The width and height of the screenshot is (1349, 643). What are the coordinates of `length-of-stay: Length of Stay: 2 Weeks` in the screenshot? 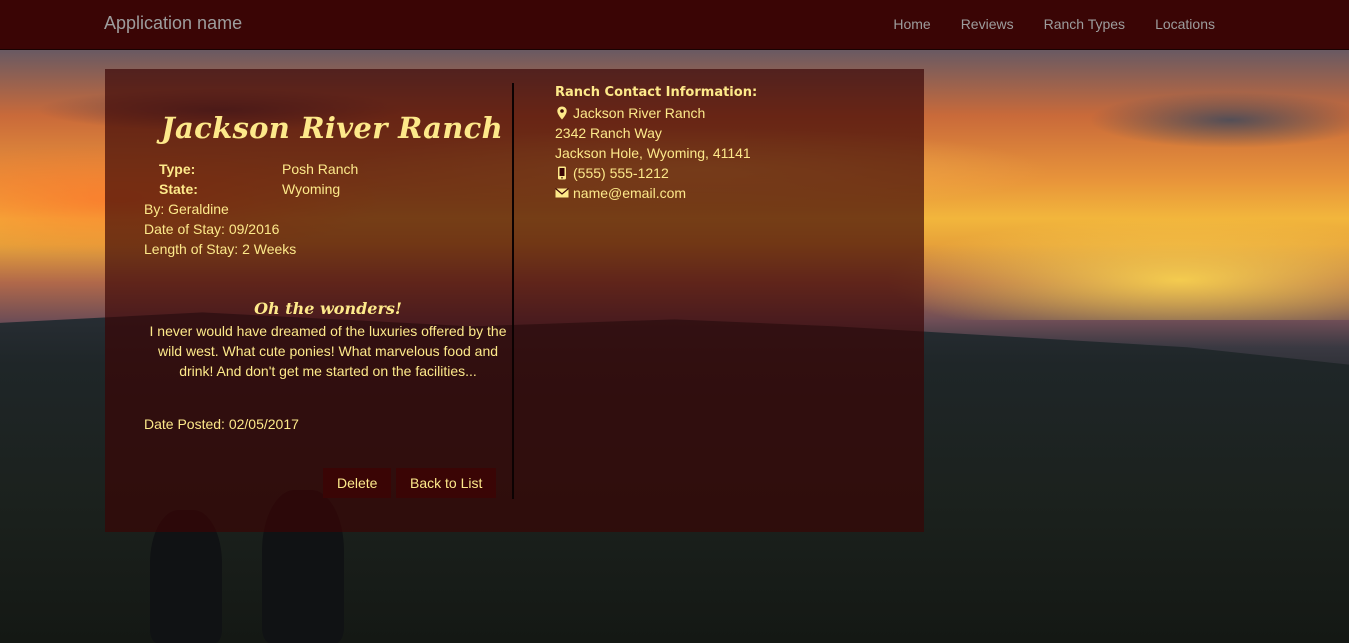 It's located at (220, 249).